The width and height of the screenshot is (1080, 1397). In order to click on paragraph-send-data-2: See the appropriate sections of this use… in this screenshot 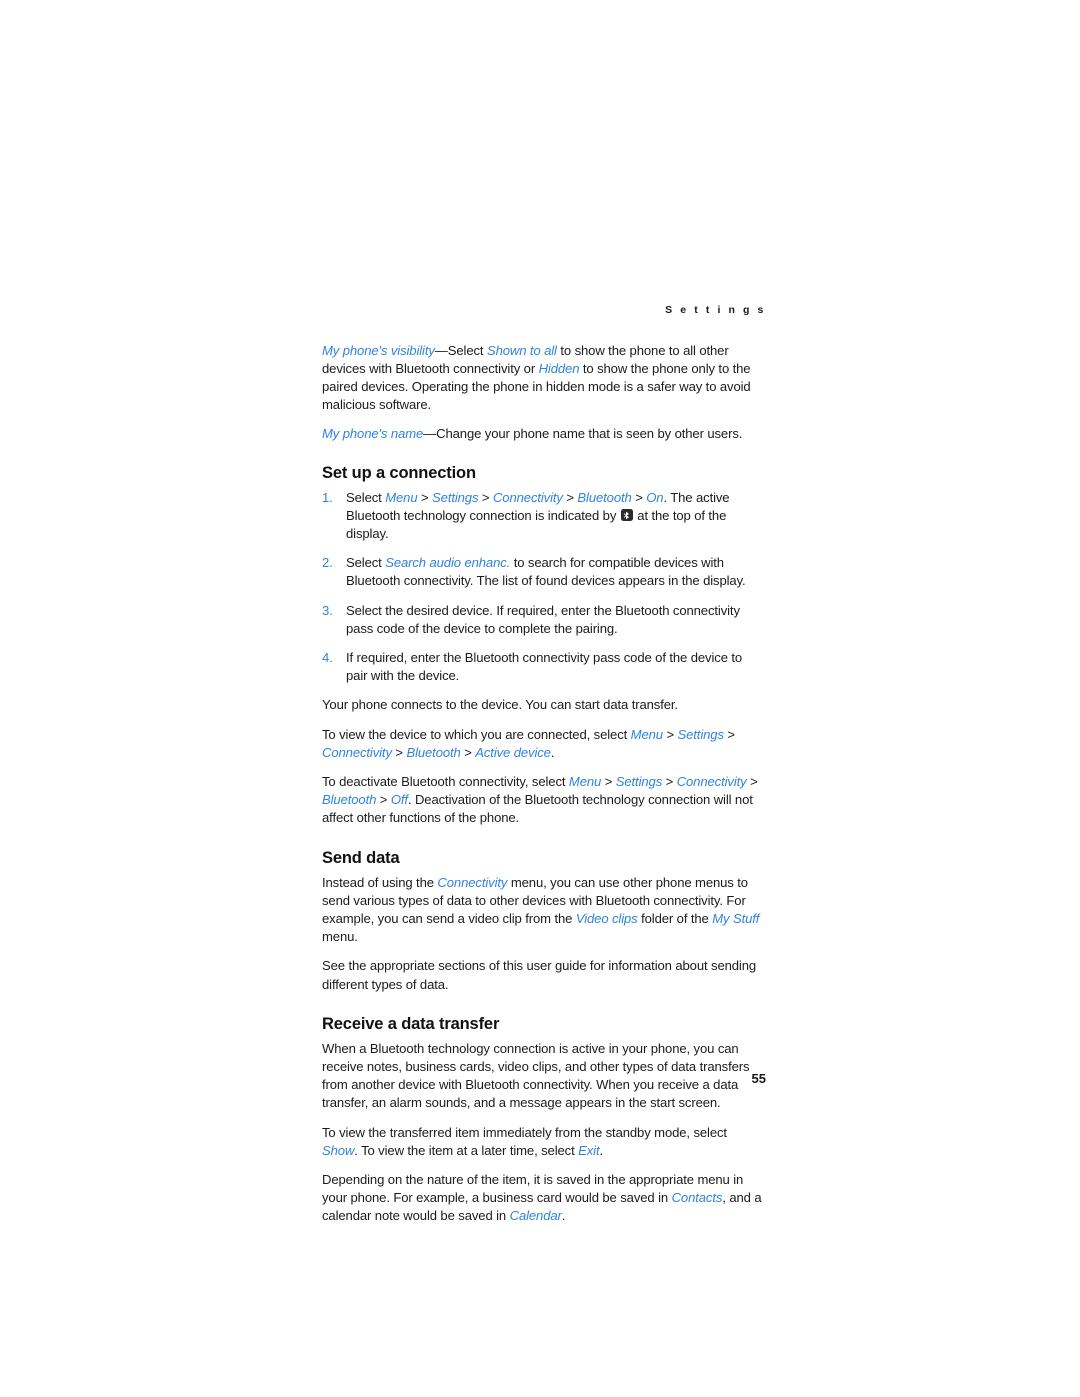, I will do `click(539, 975)`.